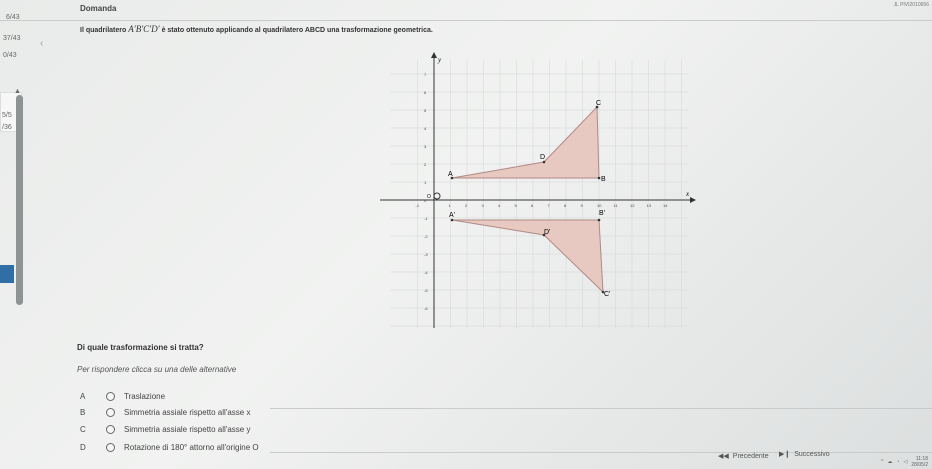  What do you see at coordinates (19, 200) in the screenshot?
I see `scrollbar-thumb` at bounding box center [19, 200].